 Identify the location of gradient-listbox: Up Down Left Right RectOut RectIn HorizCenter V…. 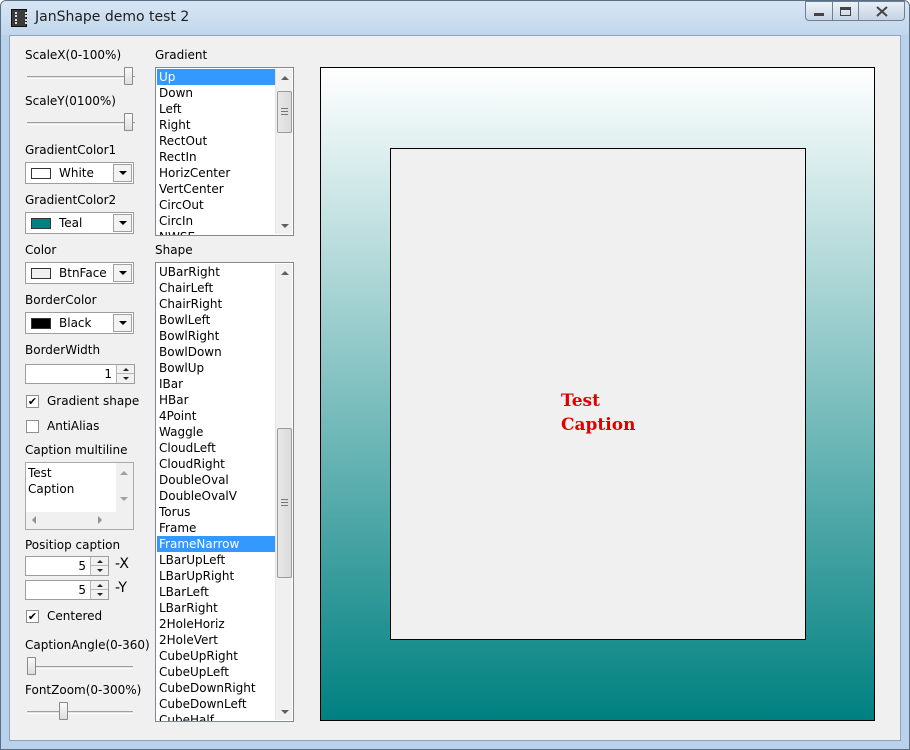
(224, 151).